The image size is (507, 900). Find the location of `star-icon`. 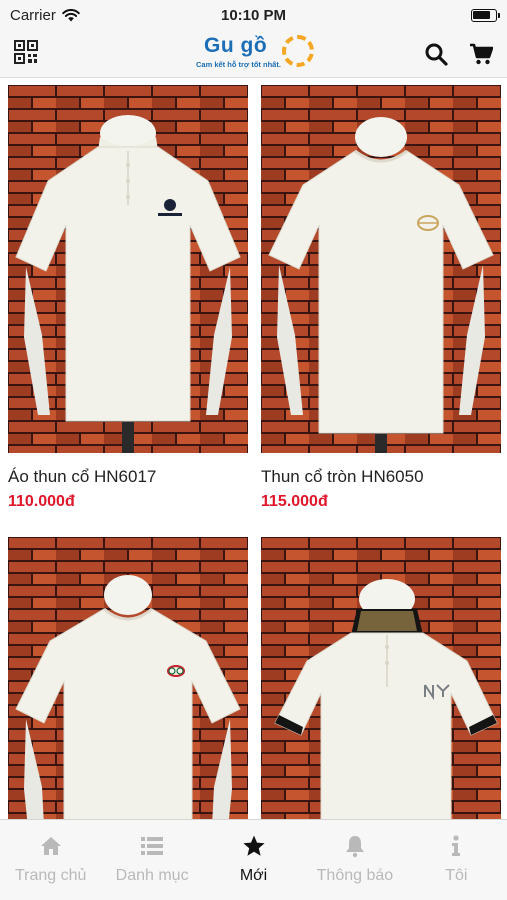

star-icon is located at coordinates (253, 845).